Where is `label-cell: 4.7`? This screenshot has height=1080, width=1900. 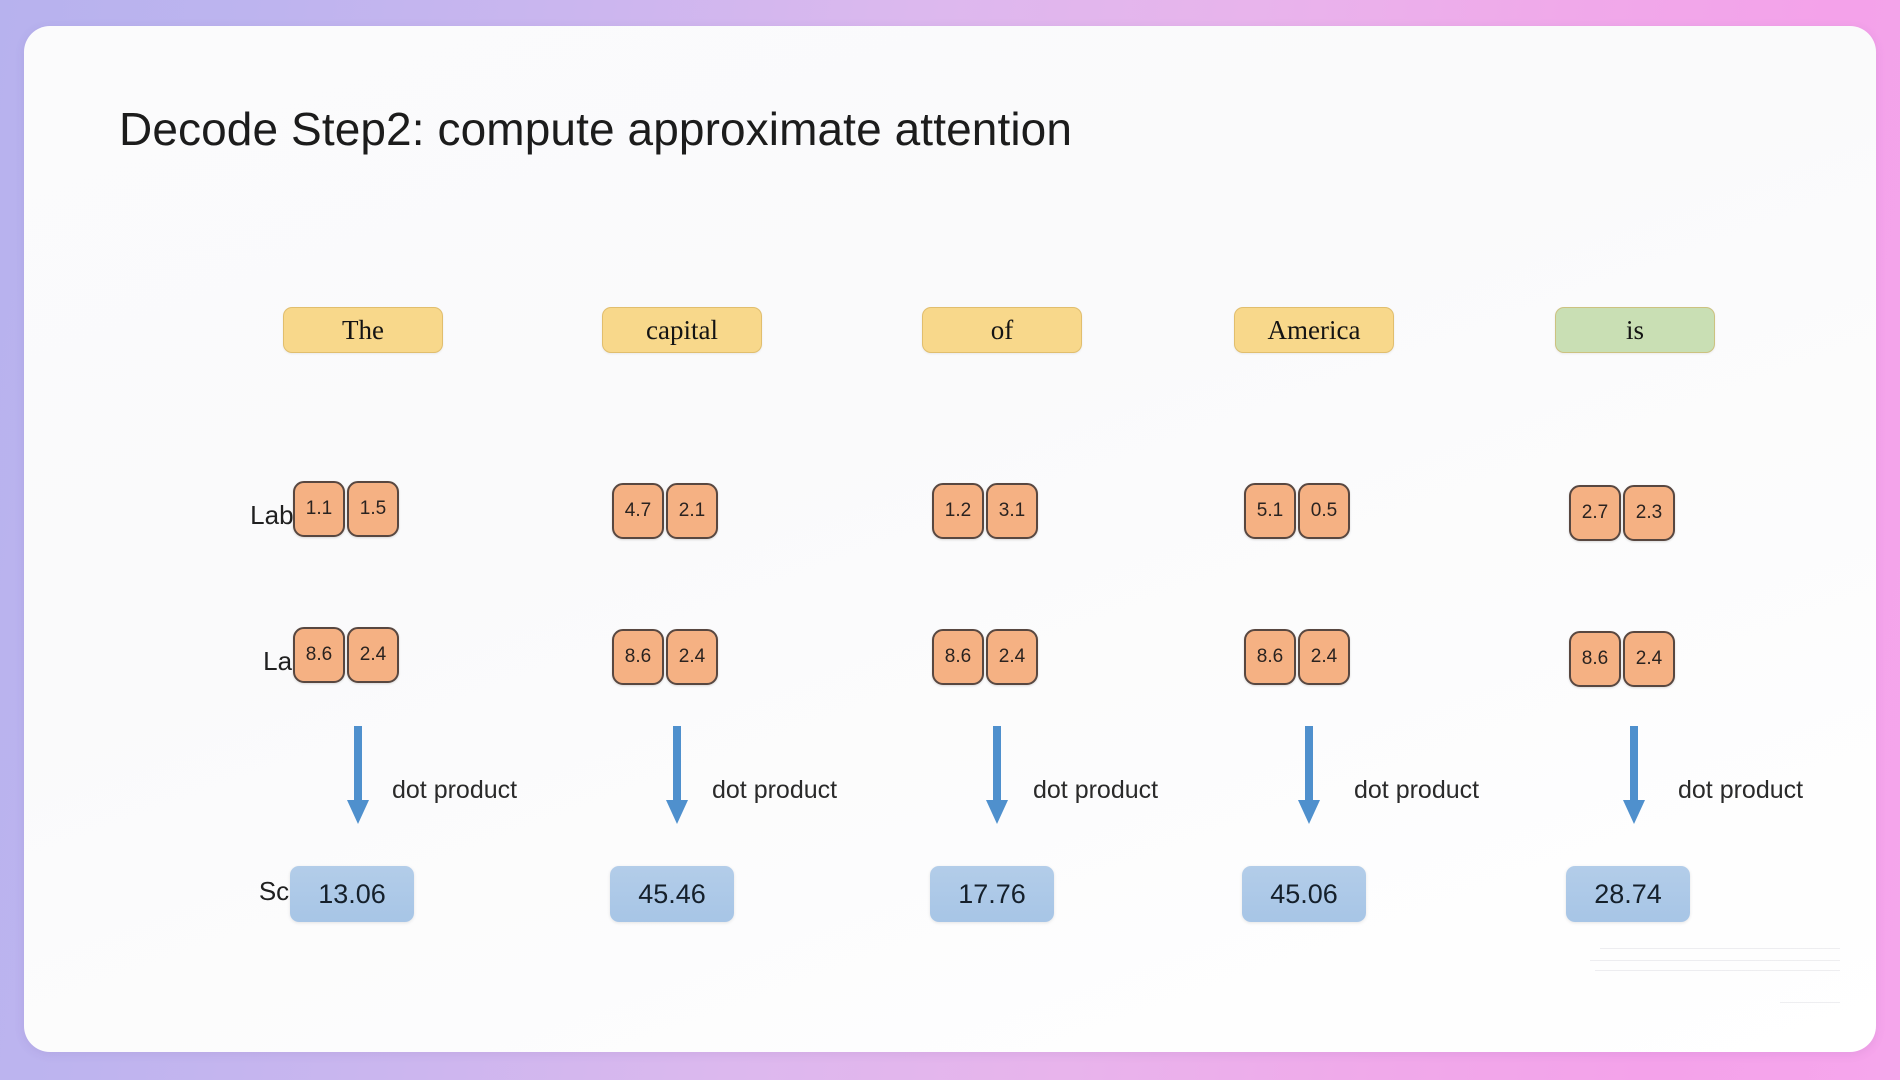 label-cell: 4.7 is located at coordinates (638, 511).